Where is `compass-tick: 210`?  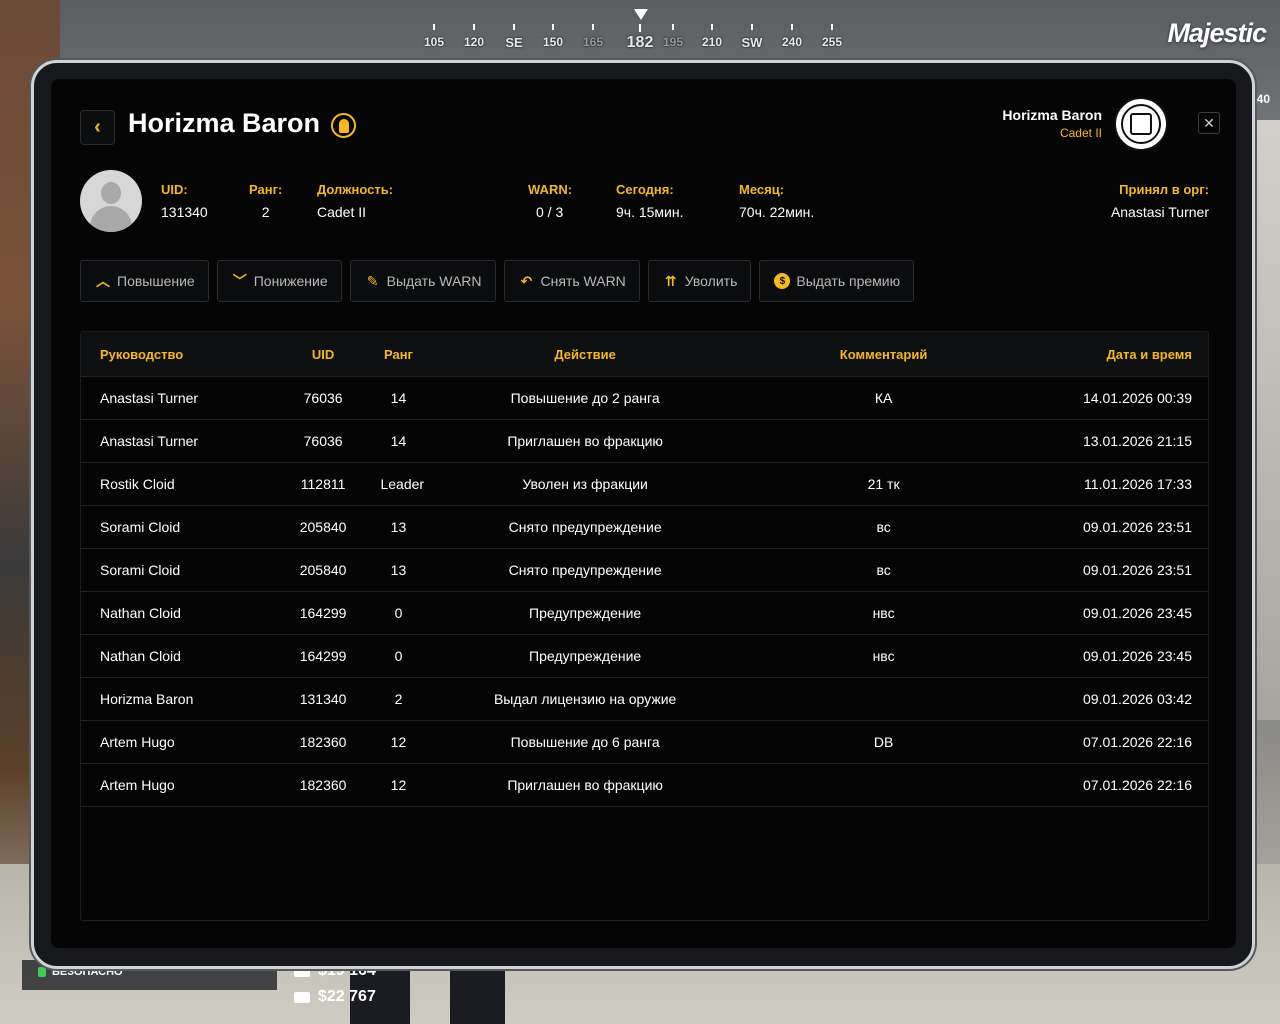
compass-tick: 210 is located at coordinates (712, 36).